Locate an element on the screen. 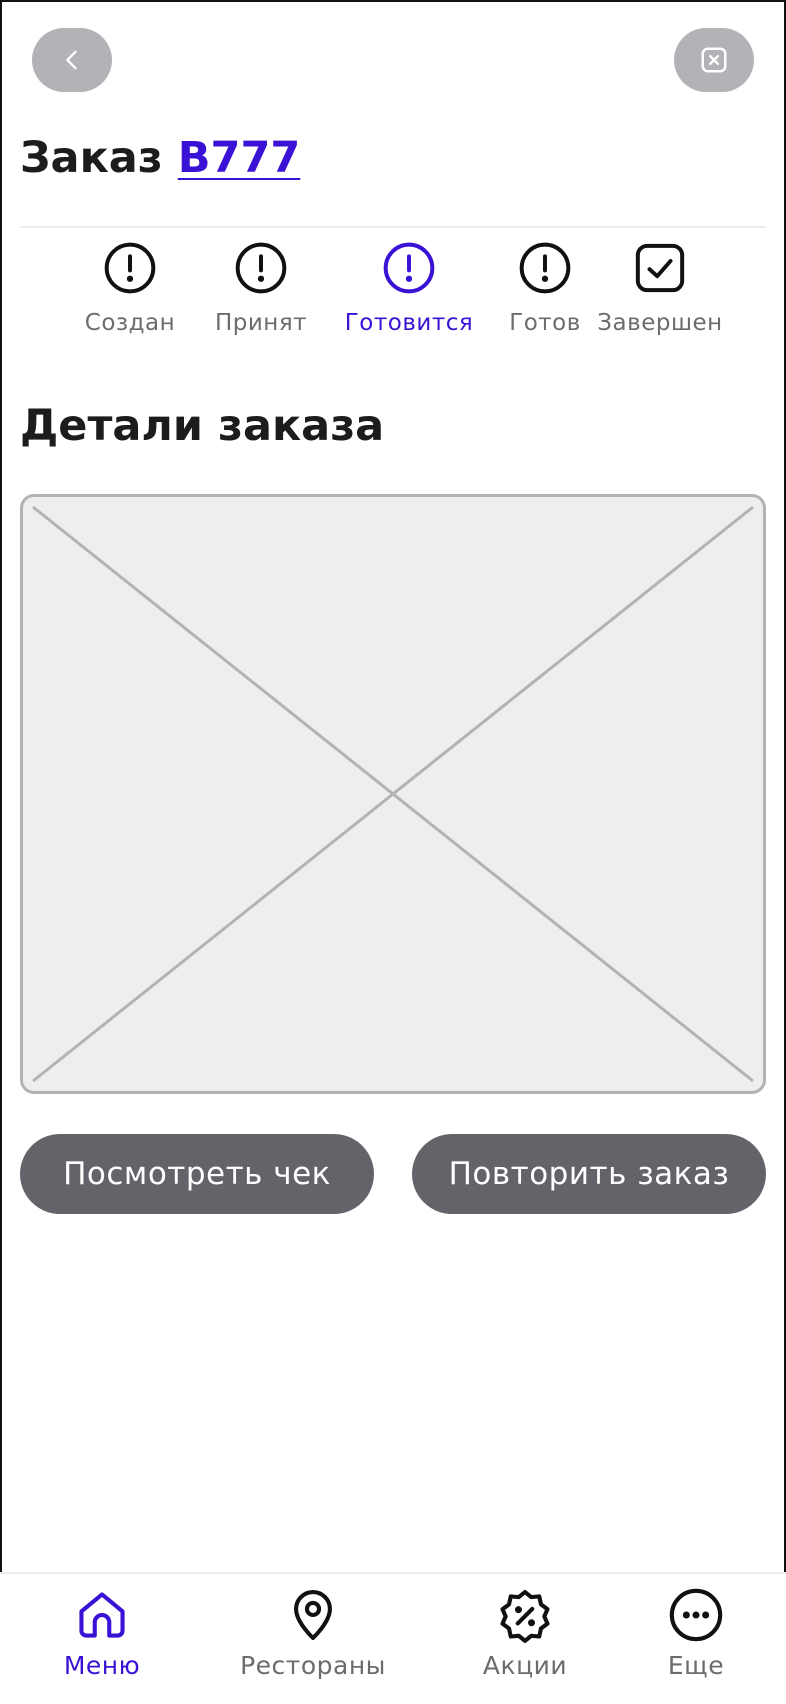  nav-label: Меню is located at coordinates (102, 1665).